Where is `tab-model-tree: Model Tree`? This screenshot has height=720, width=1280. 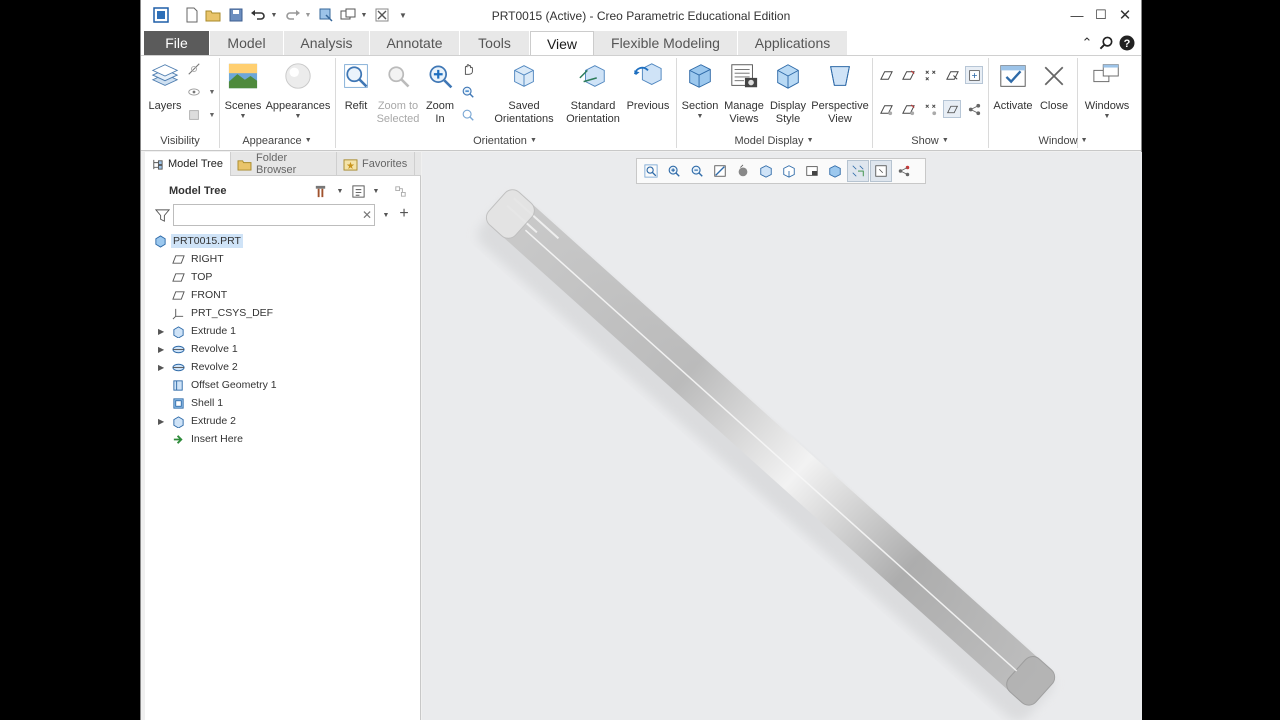 tab-model-tree: Model Tree is located at coordinates (188, 164).